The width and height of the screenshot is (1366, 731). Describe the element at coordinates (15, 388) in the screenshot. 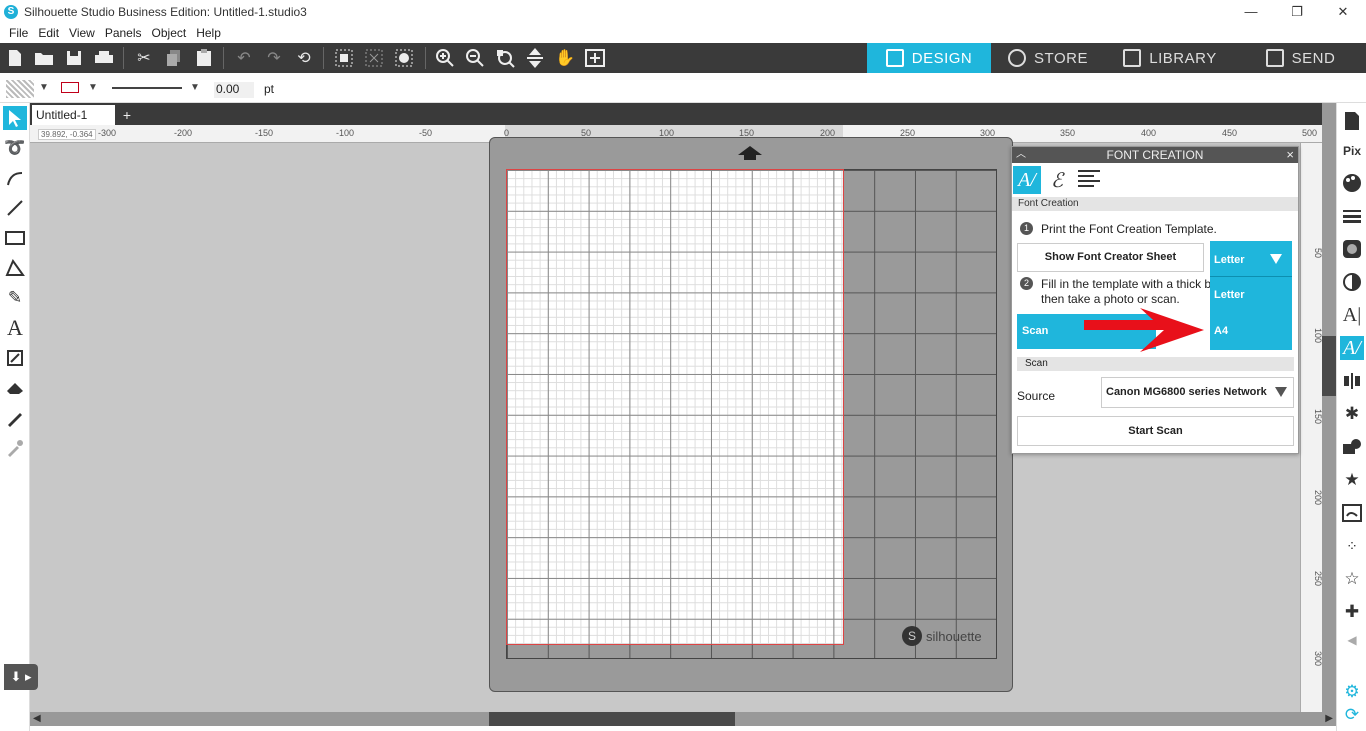

I see `eraser-tool-icon` at that location.